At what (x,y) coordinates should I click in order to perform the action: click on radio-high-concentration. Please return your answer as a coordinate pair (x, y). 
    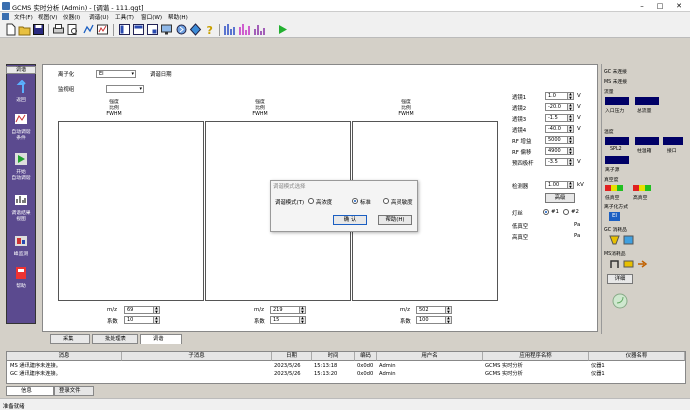
    Looking at the image, I should click on (311, 201).